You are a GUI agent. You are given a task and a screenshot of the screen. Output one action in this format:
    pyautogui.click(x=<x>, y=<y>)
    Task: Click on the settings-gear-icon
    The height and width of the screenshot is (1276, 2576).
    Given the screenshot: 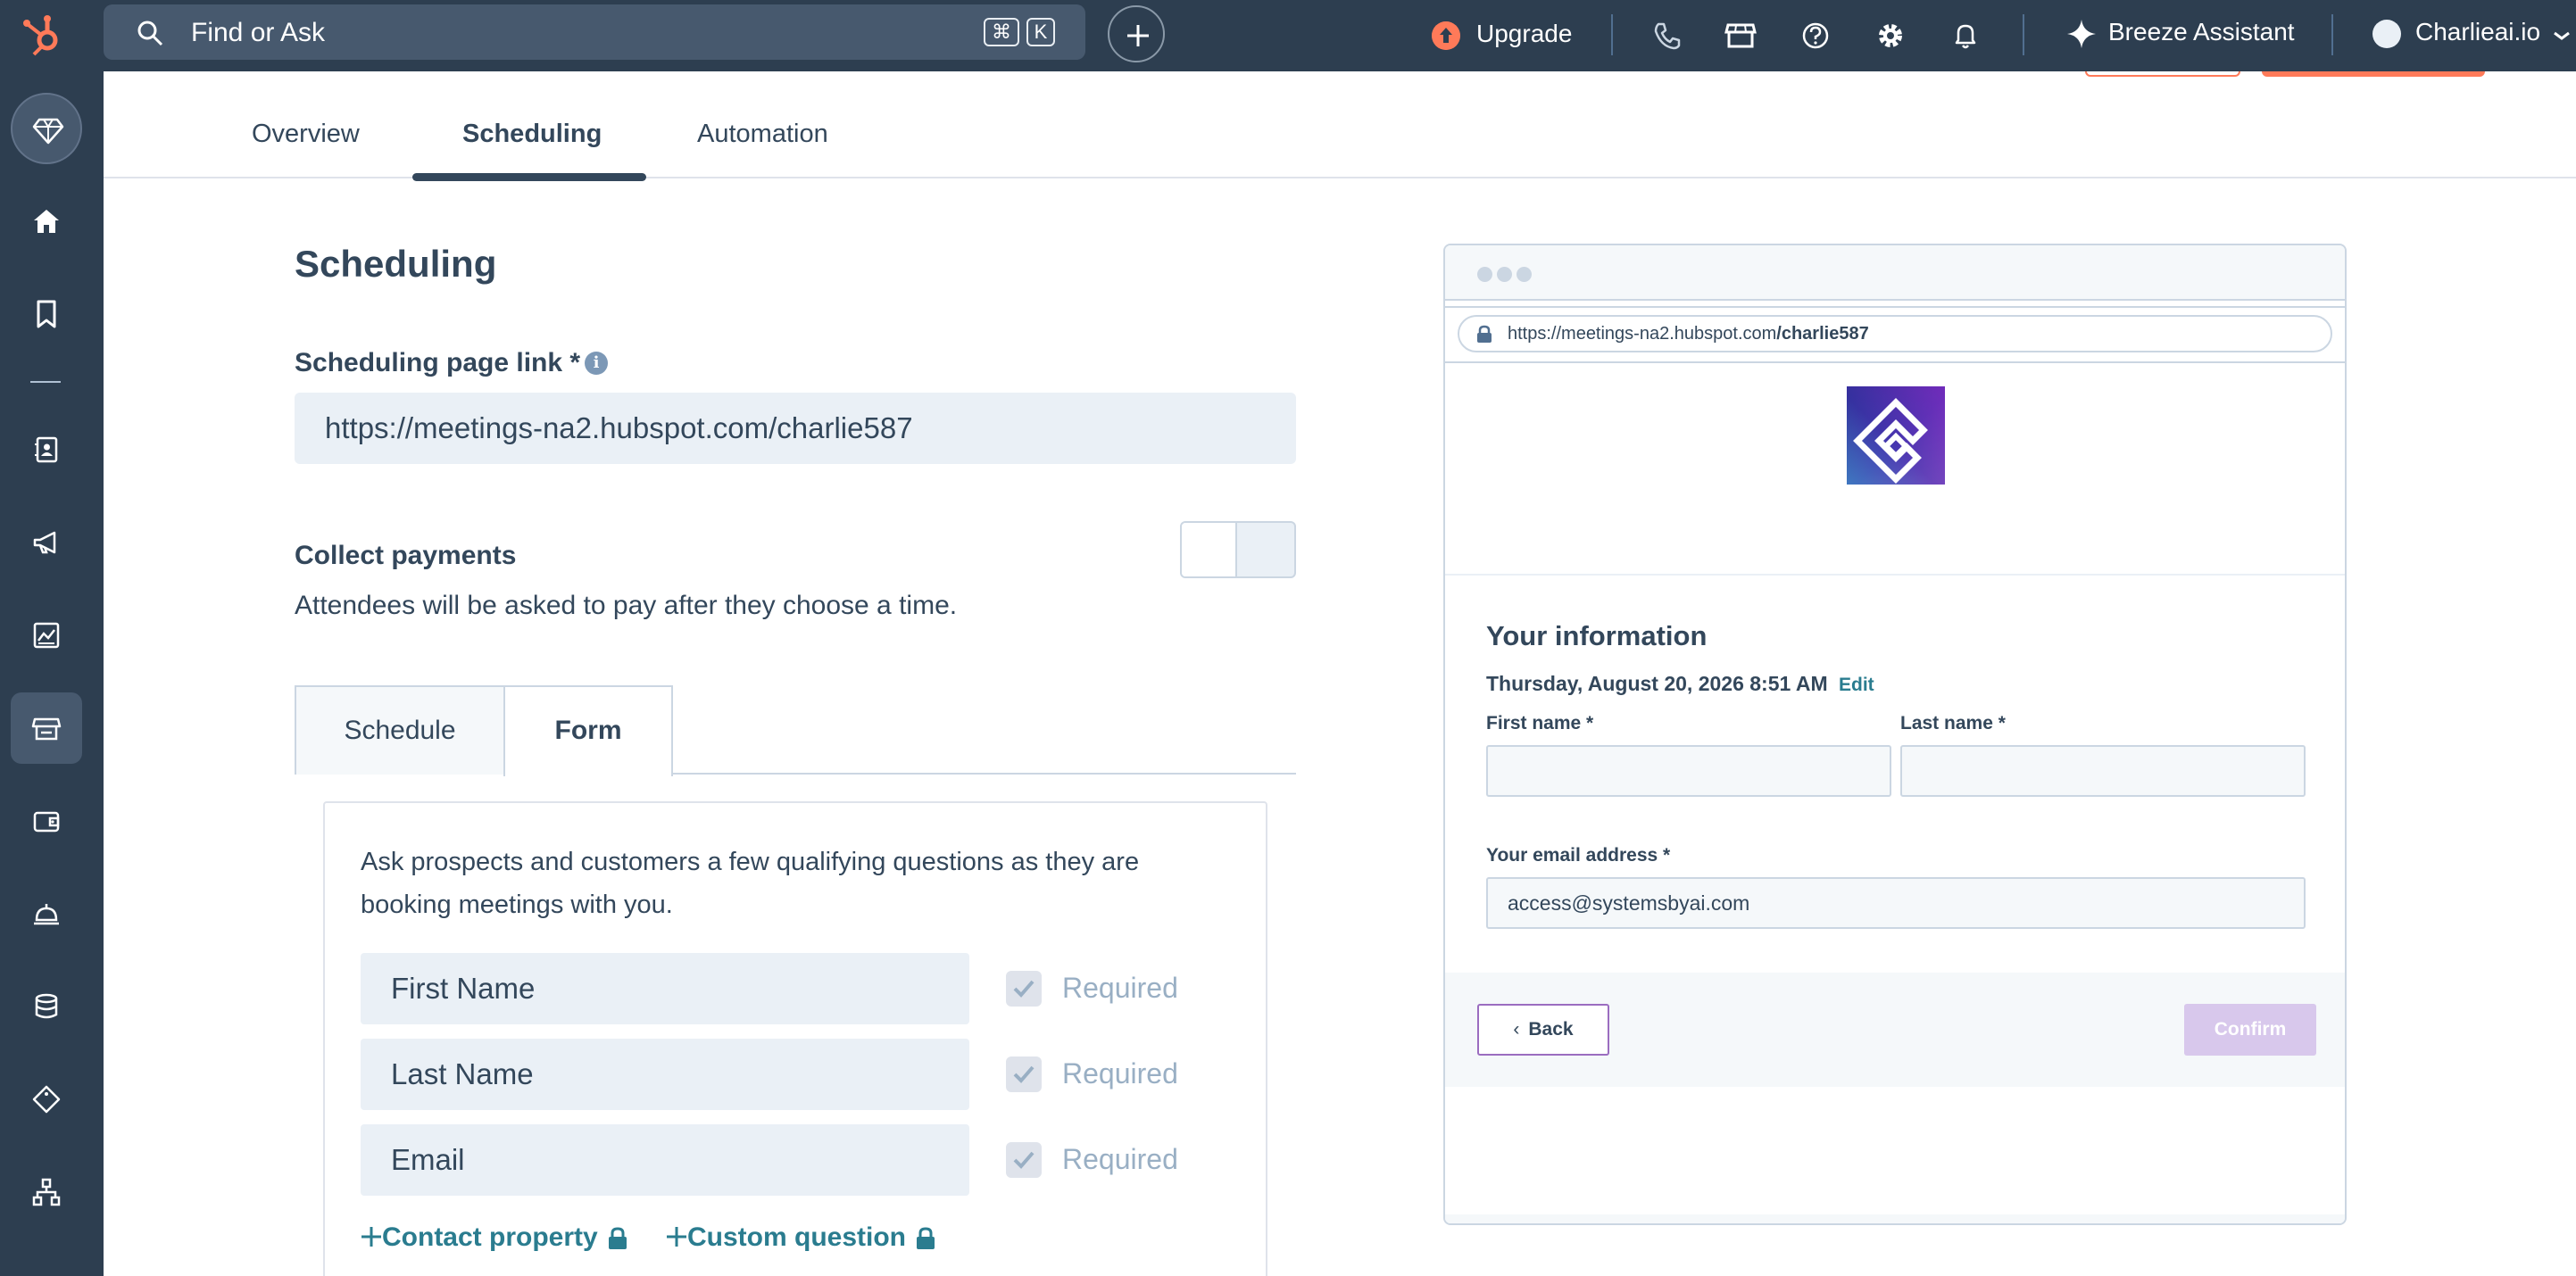 What is the action you would take?
    pyautogui.click(x=1891, y=35)
    